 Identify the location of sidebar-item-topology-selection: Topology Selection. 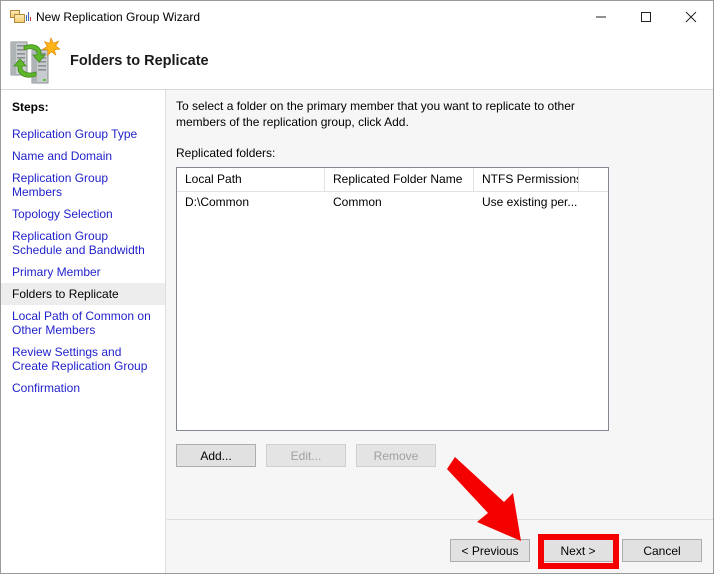
(83, 214).